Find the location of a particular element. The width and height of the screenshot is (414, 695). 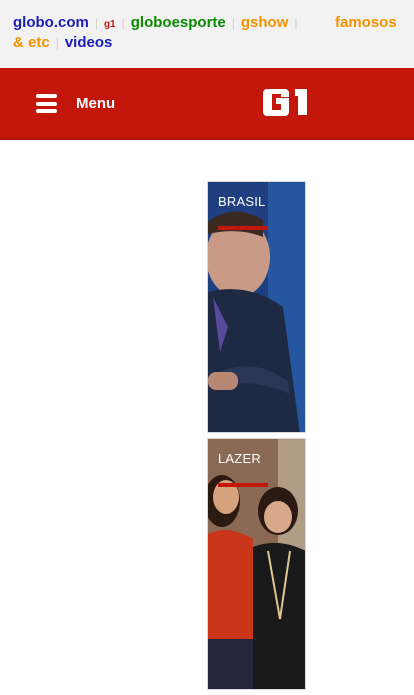

menu-label: Menu is located at coordinates (96, 103).